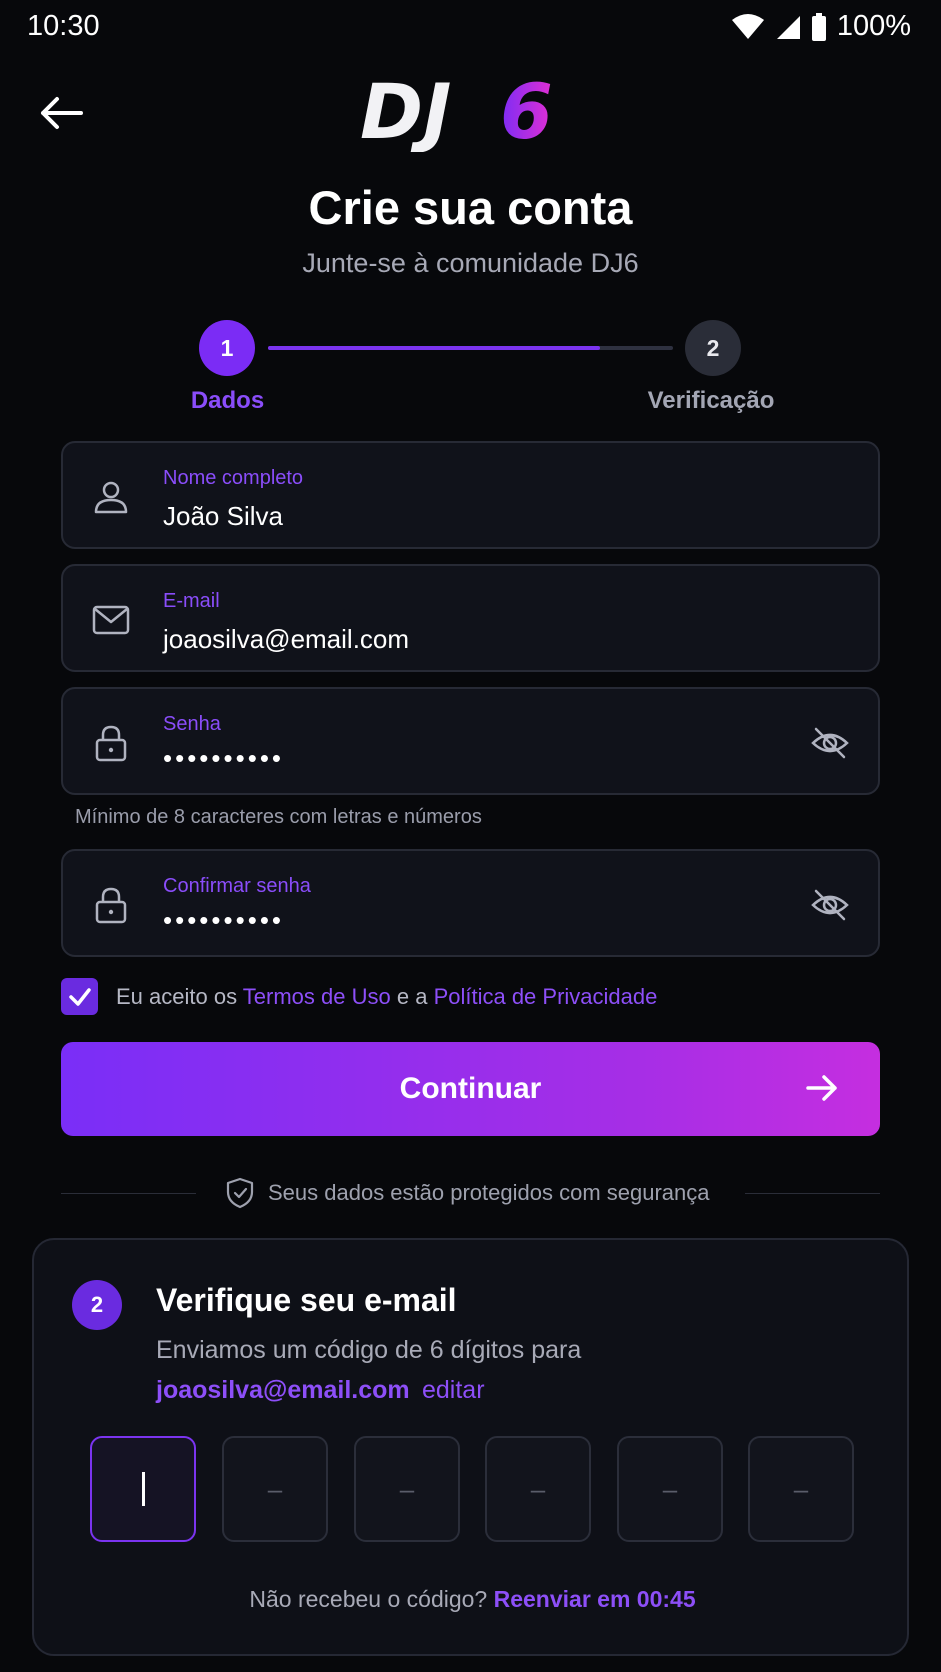  I want to click on page-title: Crie sua conta, so click(470, 207).